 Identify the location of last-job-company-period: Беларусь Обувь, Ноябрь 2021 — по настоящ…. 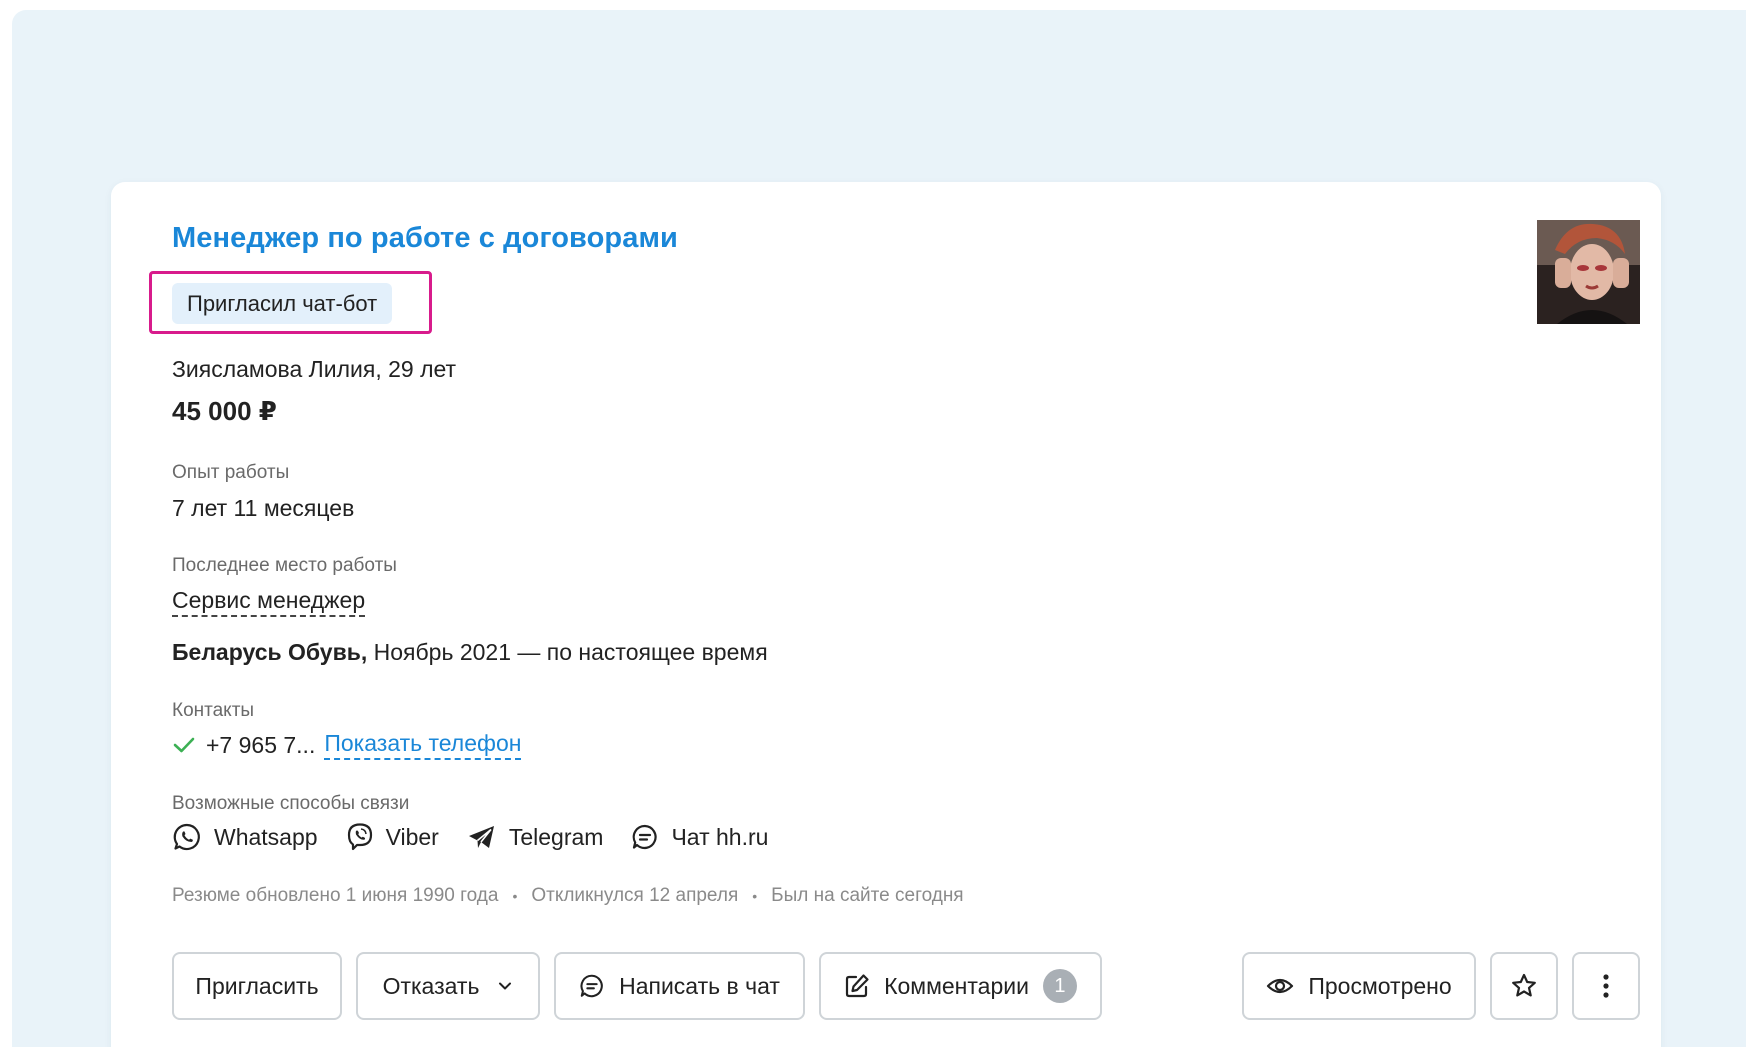
(470, 652).